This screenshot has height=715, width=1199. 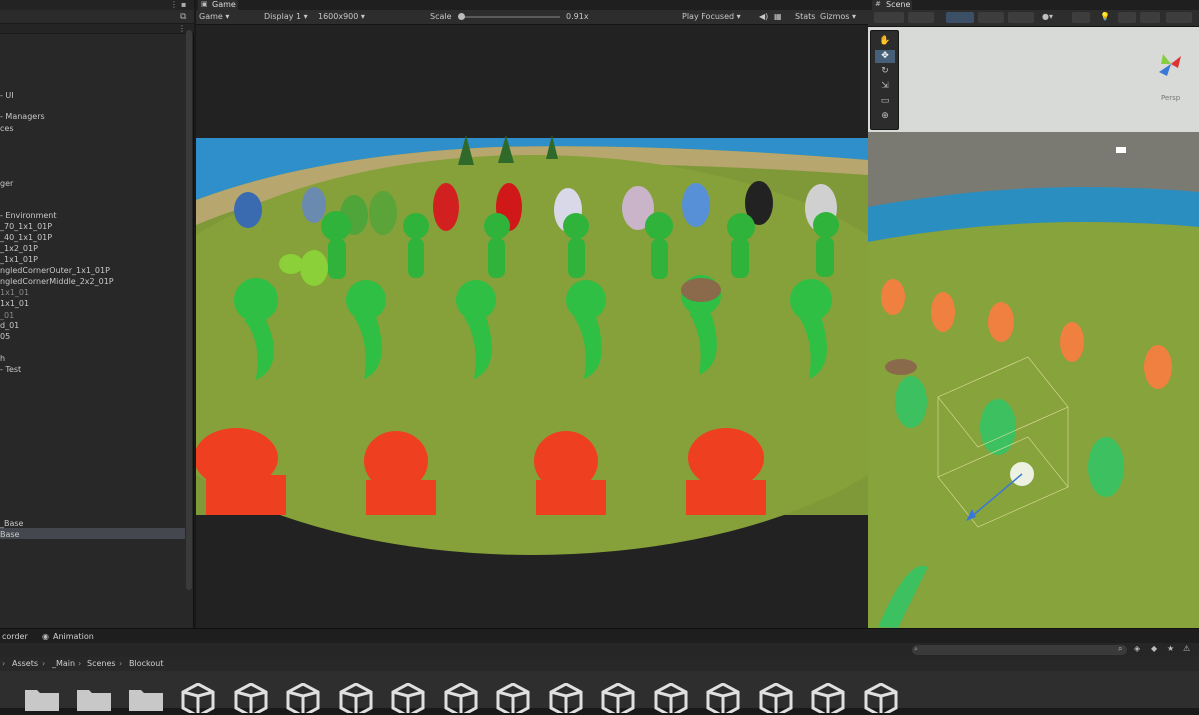 I want to click on hierarchy-item: - Test, so click(x=10, y=370).